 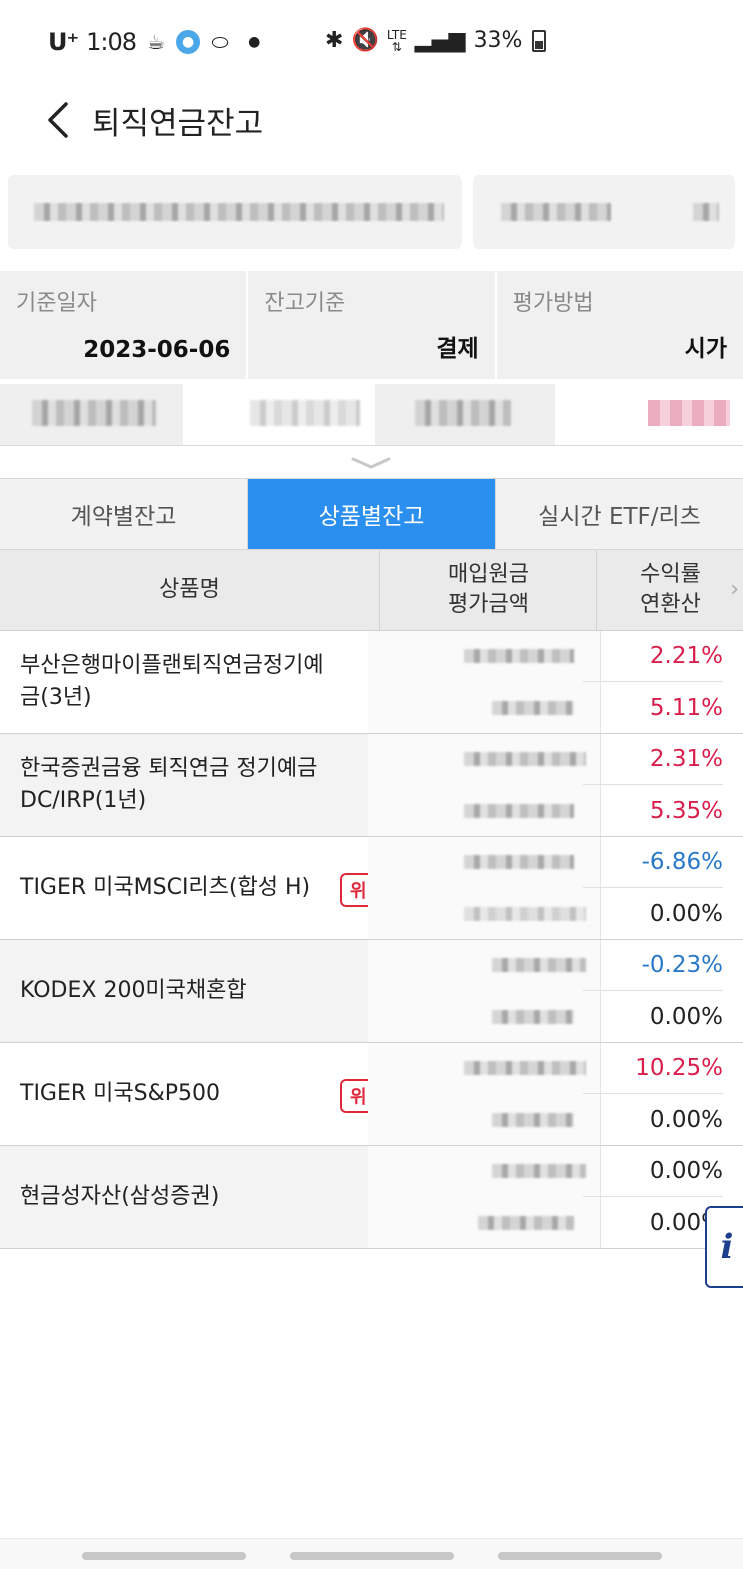 What do you see at coordinates (124, 514) in the screenshot?
I see `tab-contract-balance: 계약별잔고` at bounding box center [124, 514].